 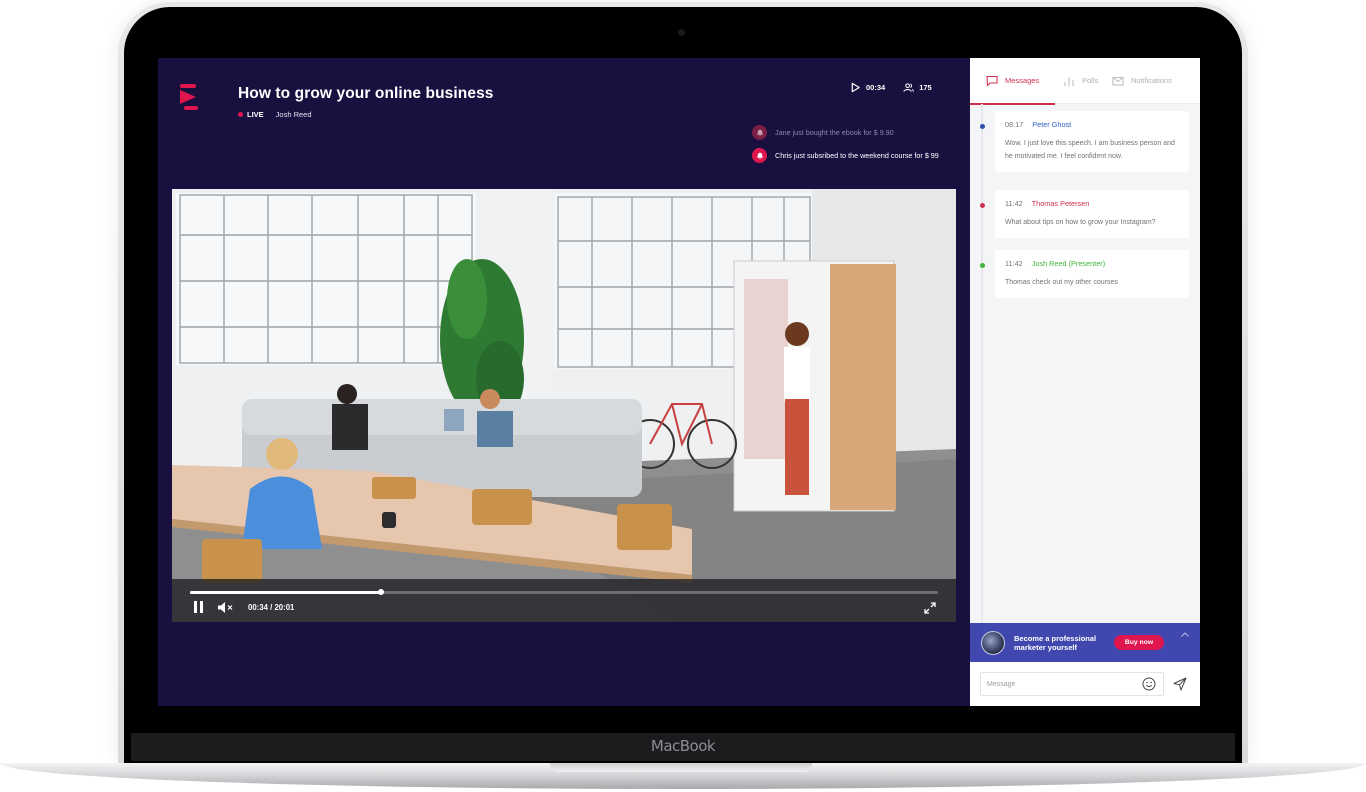 What do you see at coordinates (1061, 203) in the screenshot?
I see `message-author: Thomas Petersen` at bounding box center [1061, 203].